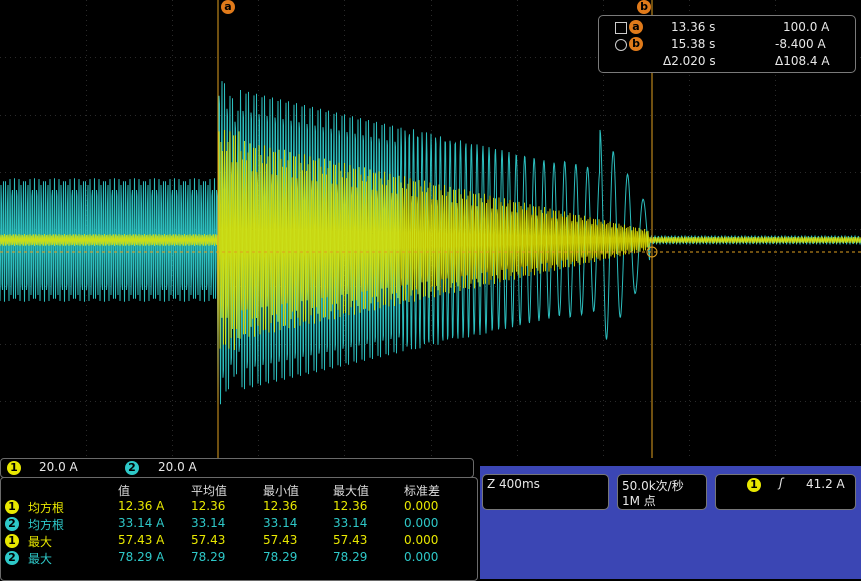 The image size is (861, 581). Describe the element at coordinates (693, 44) in the screenshot. I see `cursor-b-time: 15.38 s` at that location.